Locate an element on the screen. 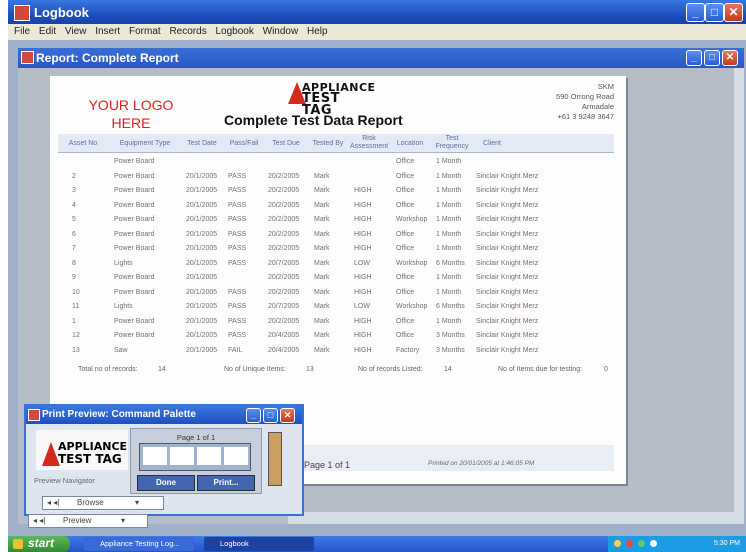 This screenshot has height=552, width=746. palette-minimize-button: _ is located at coordinates (253, 415).